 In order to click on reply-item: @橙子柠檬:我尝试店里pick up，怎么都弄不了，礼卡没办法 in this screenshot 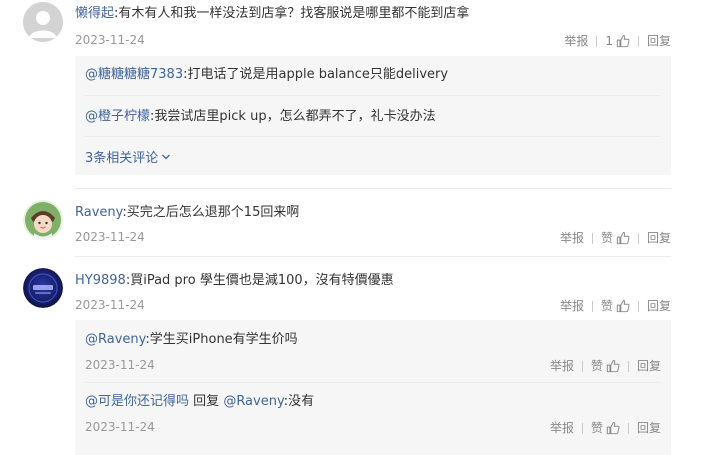, I will do `click(260, 116)`.